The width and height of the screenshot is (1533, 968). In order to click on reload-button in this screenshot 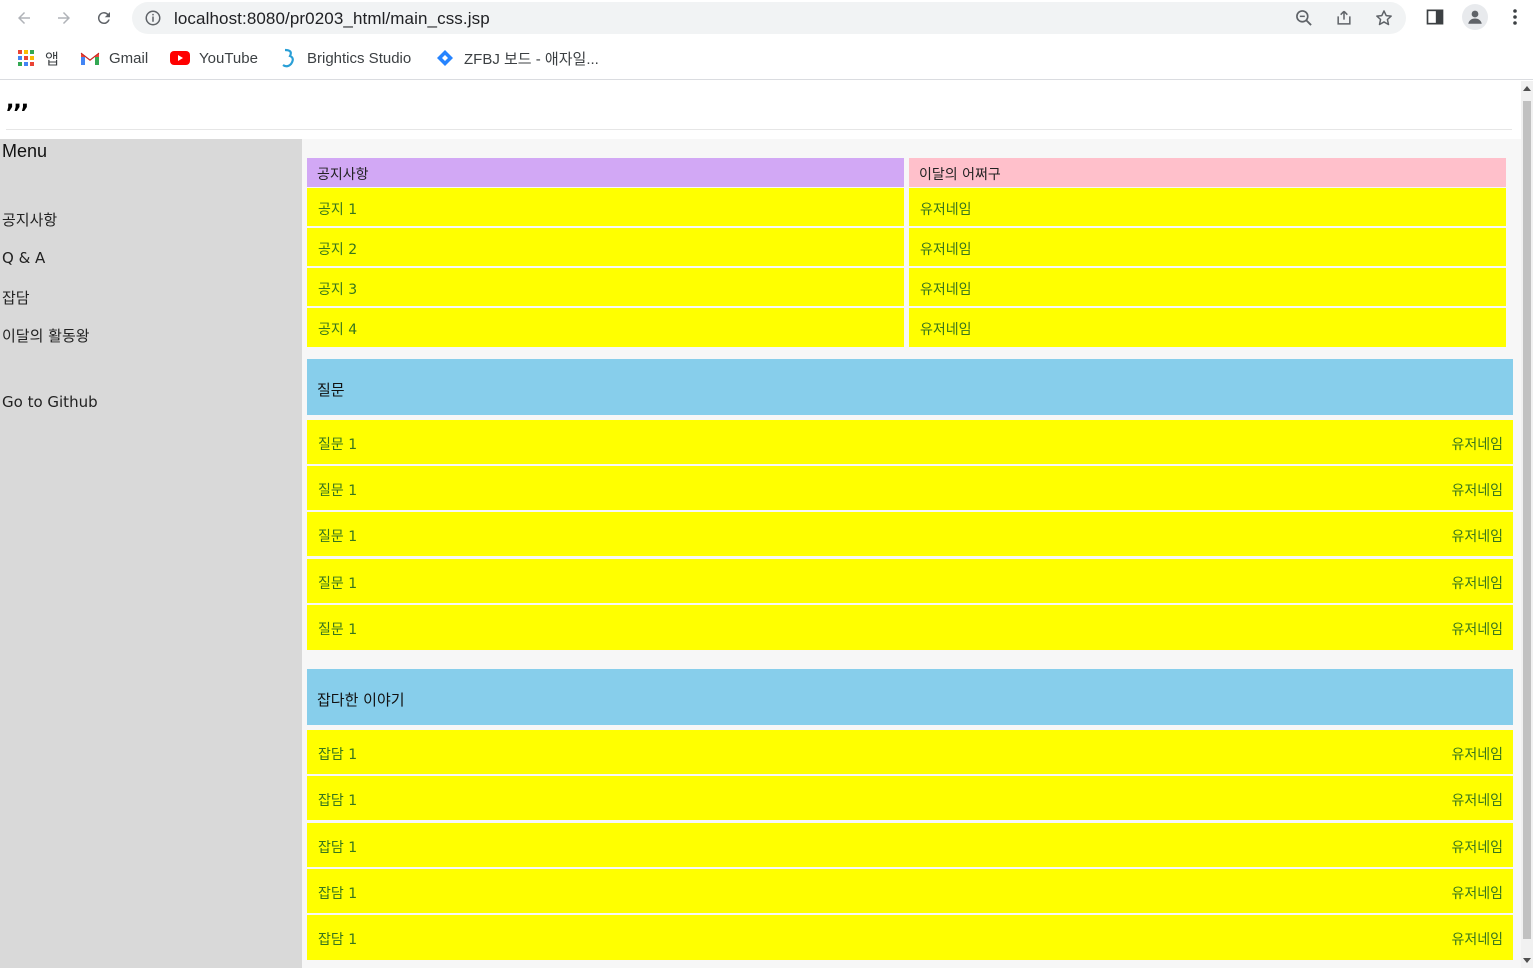, I will do `click(104, 18)`.